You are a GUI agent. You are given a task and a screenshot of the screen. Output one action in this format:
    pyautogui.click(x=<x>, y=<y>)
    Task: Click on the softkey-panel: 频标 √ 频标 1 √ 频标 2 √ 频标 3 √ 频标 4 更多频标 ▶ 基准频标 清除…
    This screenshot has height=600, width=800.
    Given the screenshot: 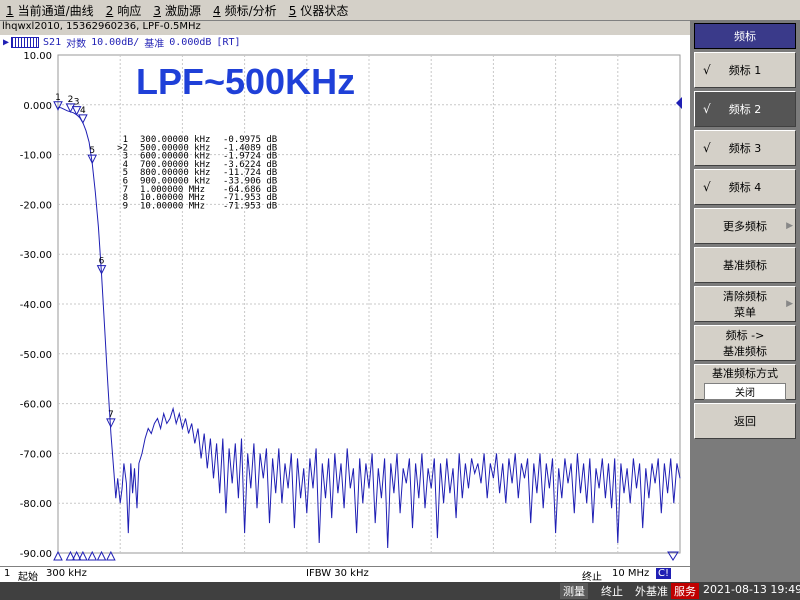 What is the action you would take?
    pyautogui.click(x=745, y=301)
    